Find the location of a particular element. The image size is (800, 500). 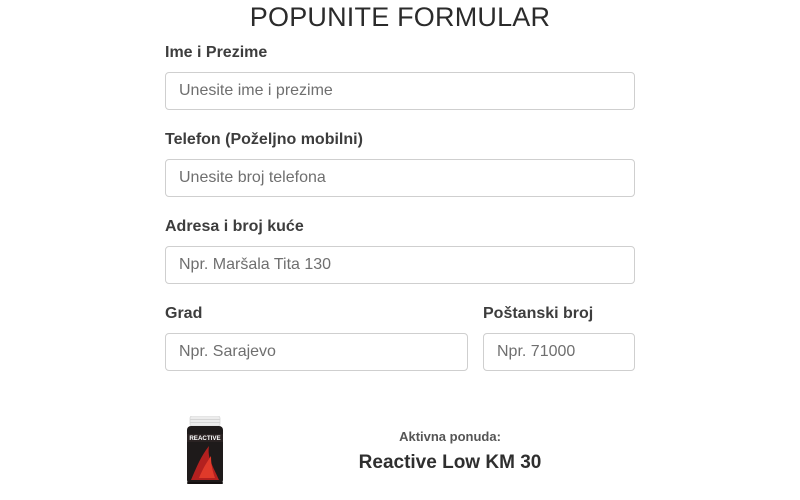

name-label: Ime i Prezime is located at coordinates (216, 52).